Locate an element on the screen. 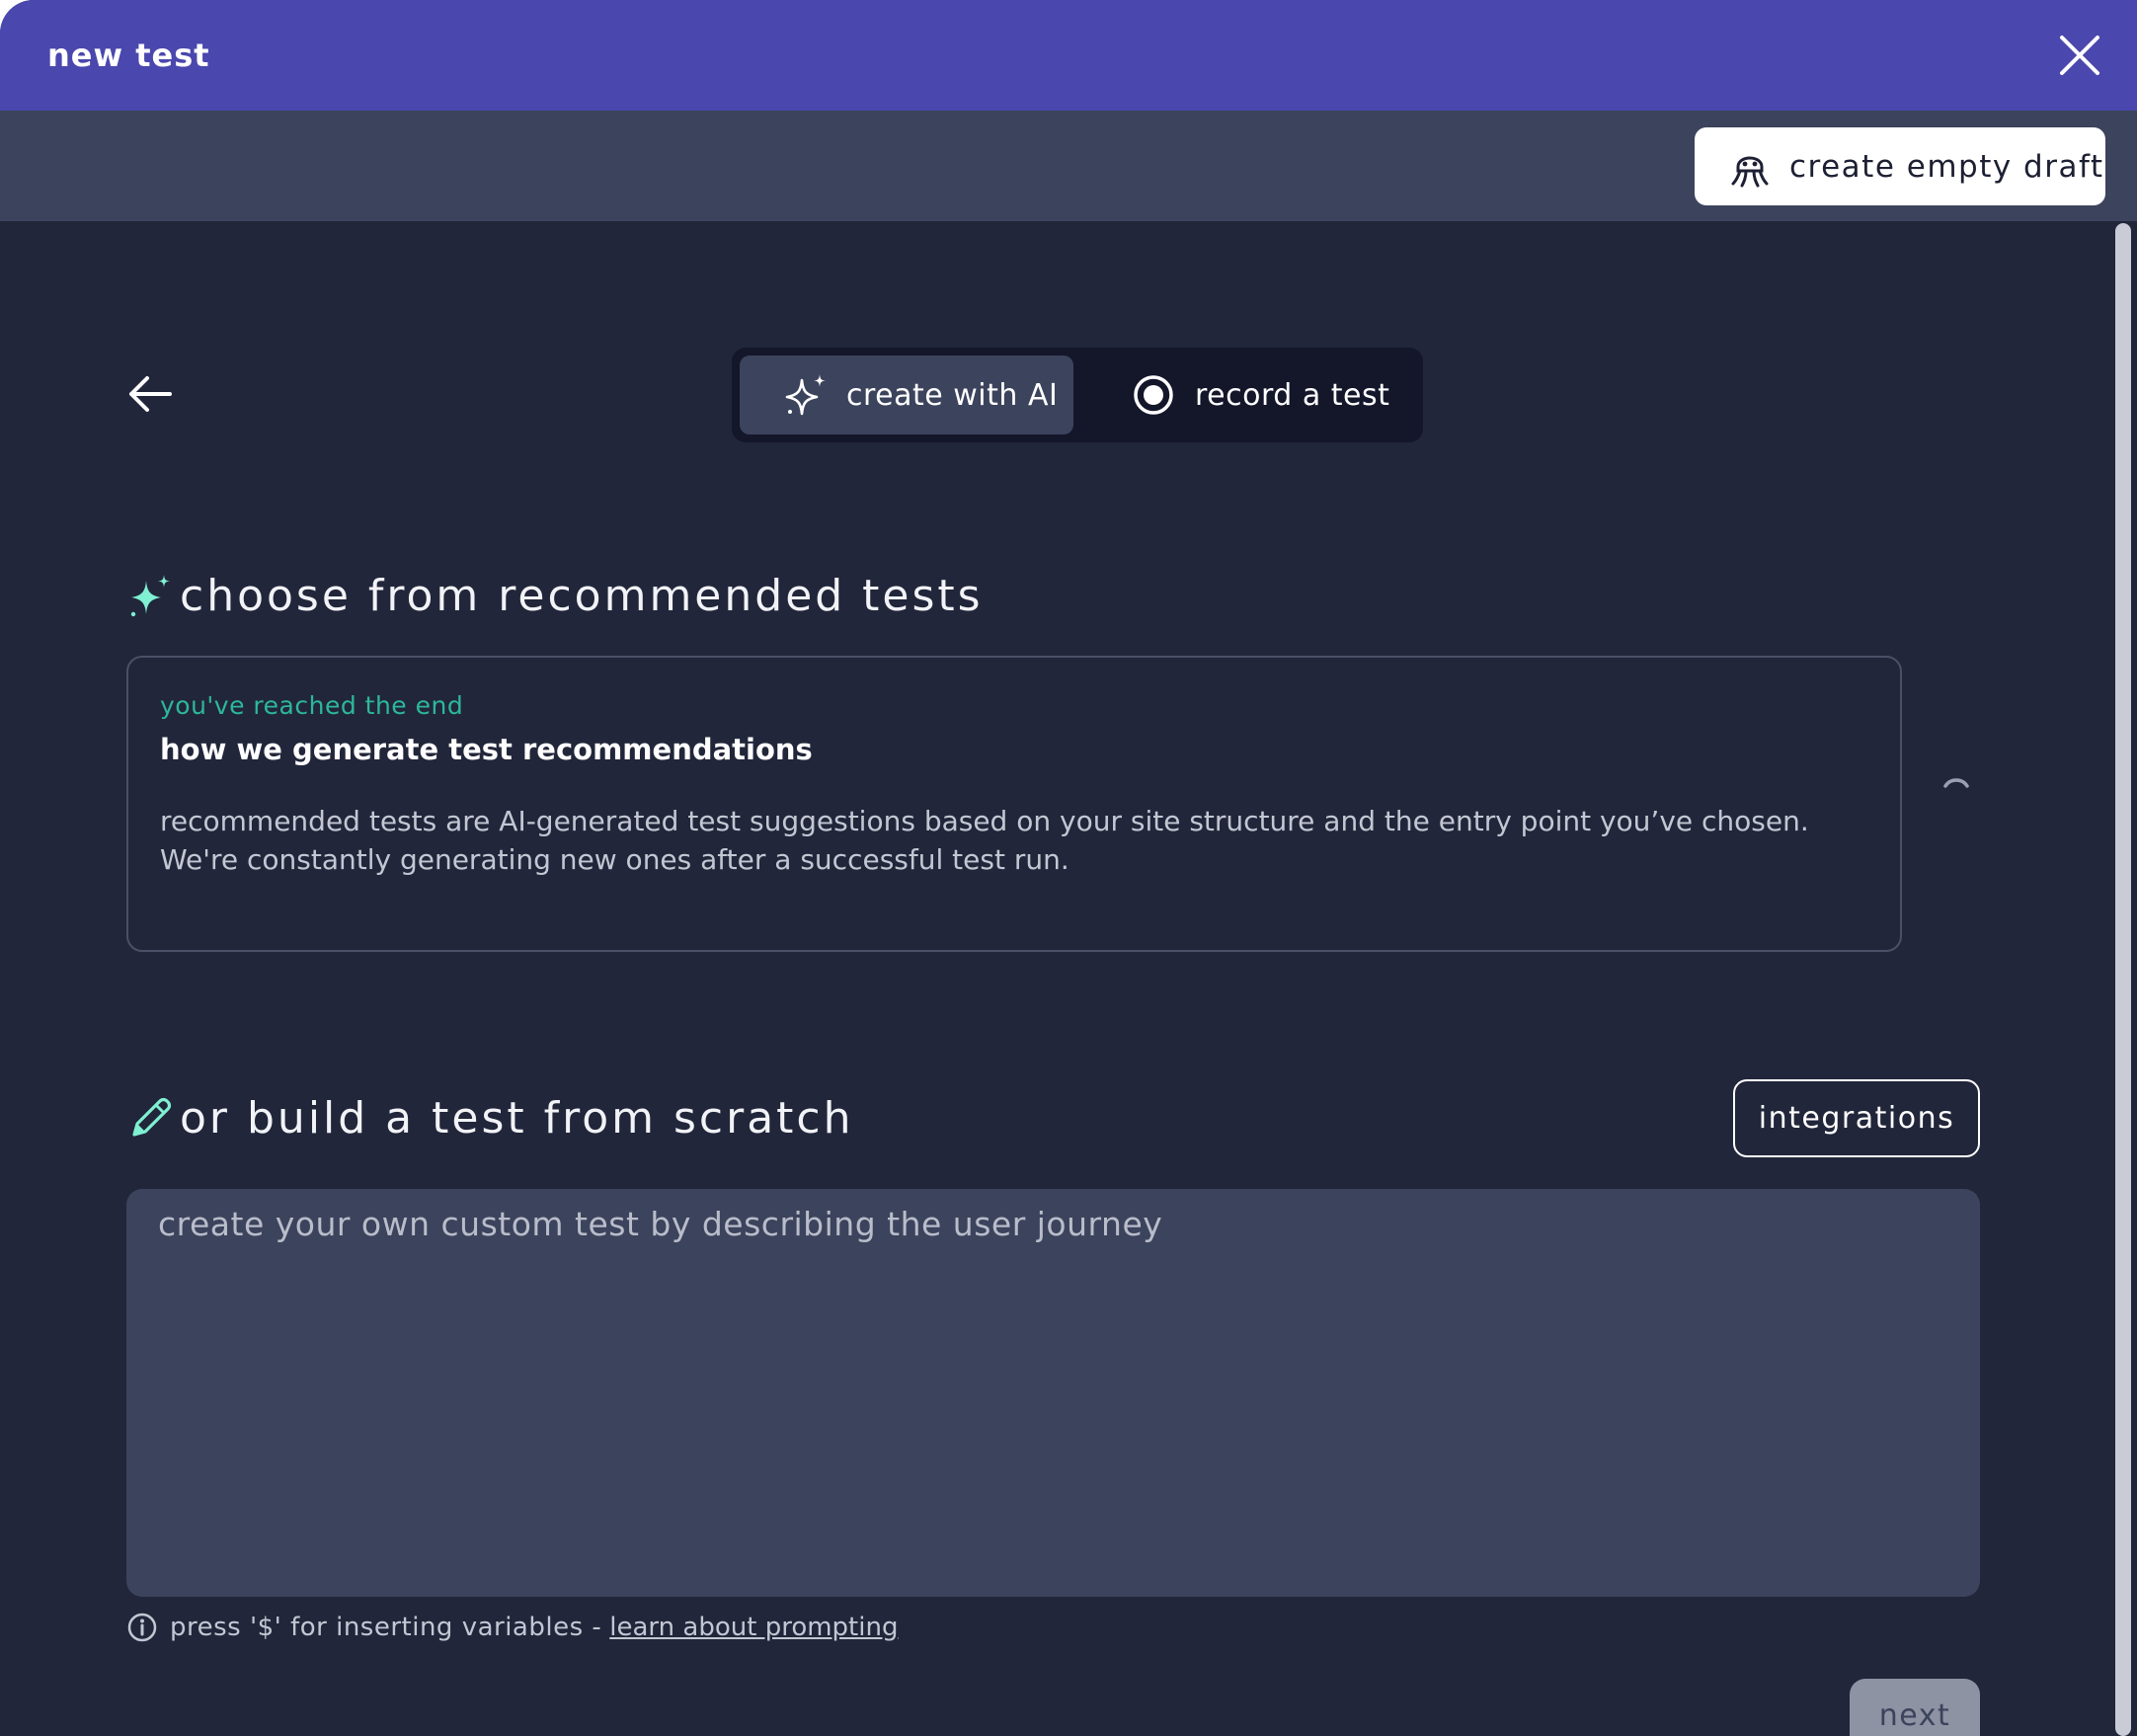  create-empty-draft-label: create empty draft is located at coordinates (1946, 167).